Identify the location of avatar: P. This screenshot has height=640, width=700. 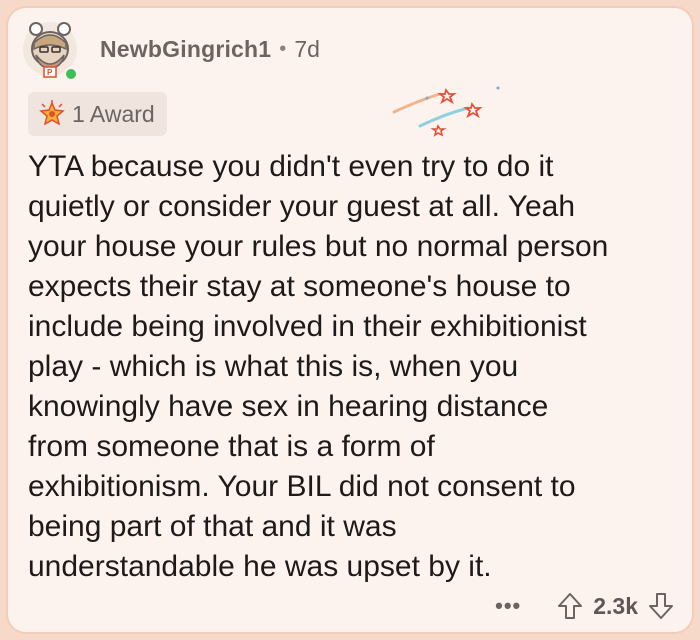
(50, 50).